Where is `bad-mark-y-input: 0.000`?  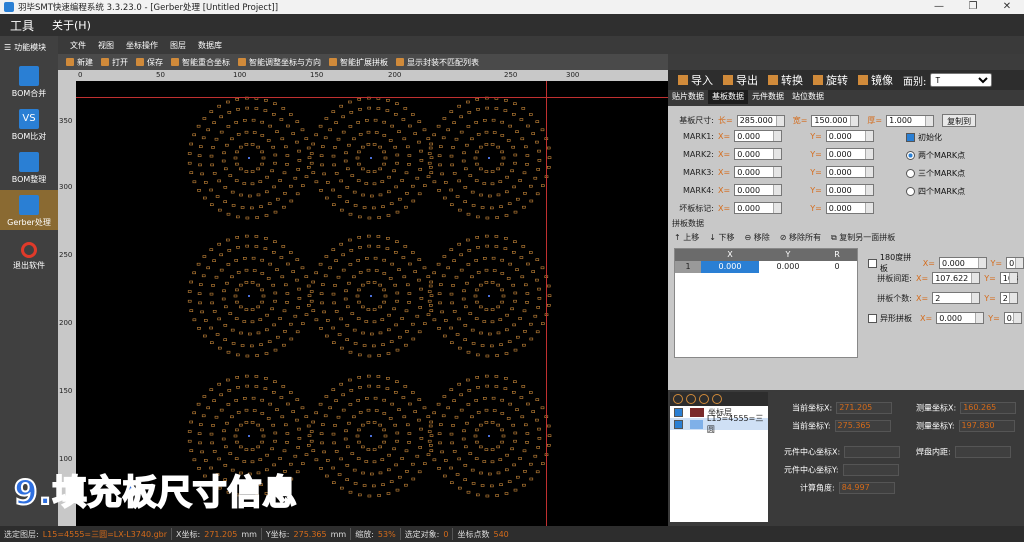
bad-mark-y-input: 0.000 is located at coordinates (849, 208).